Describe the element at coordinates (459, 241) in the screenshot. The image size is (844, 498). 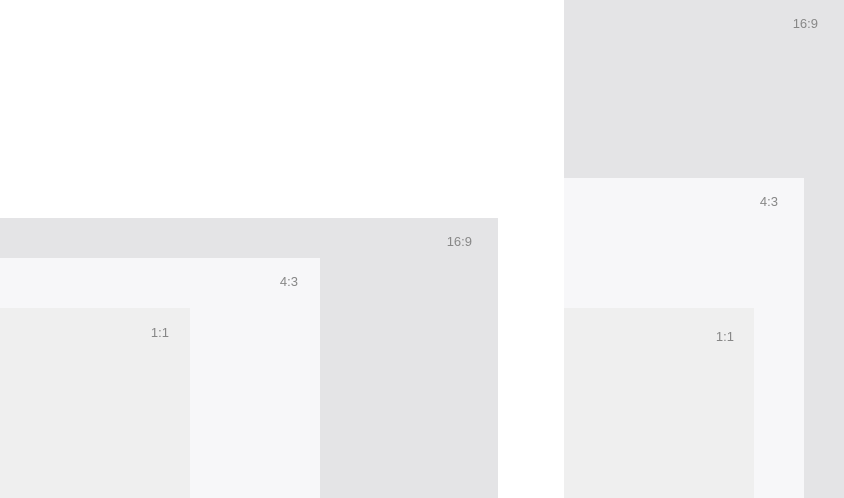
I see `left-frame-16-9-label: 16:9` at that location.